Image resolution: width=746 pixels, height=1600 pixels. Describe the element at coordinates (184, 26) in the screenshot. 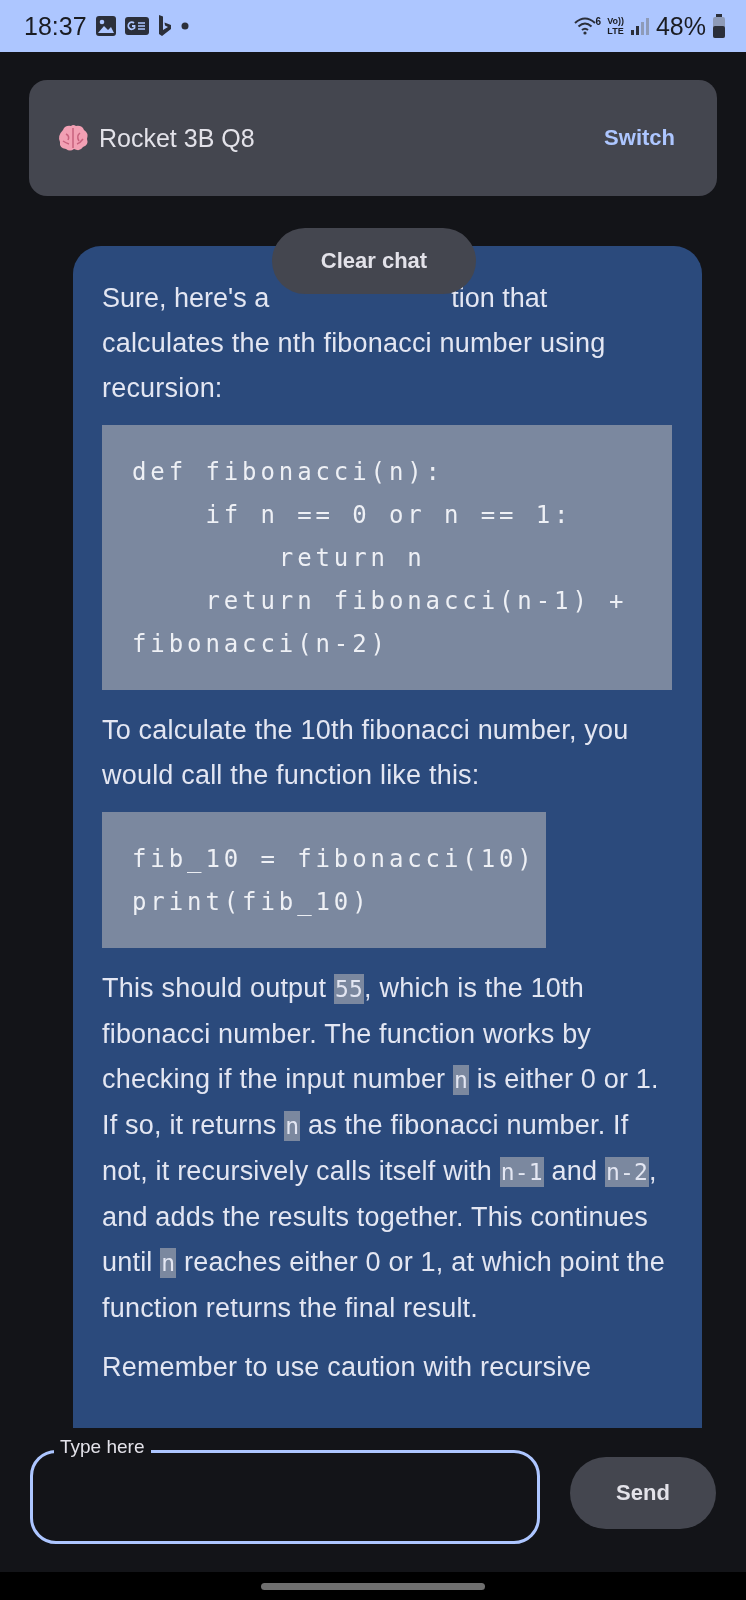

I see `dot-icon` at that location.